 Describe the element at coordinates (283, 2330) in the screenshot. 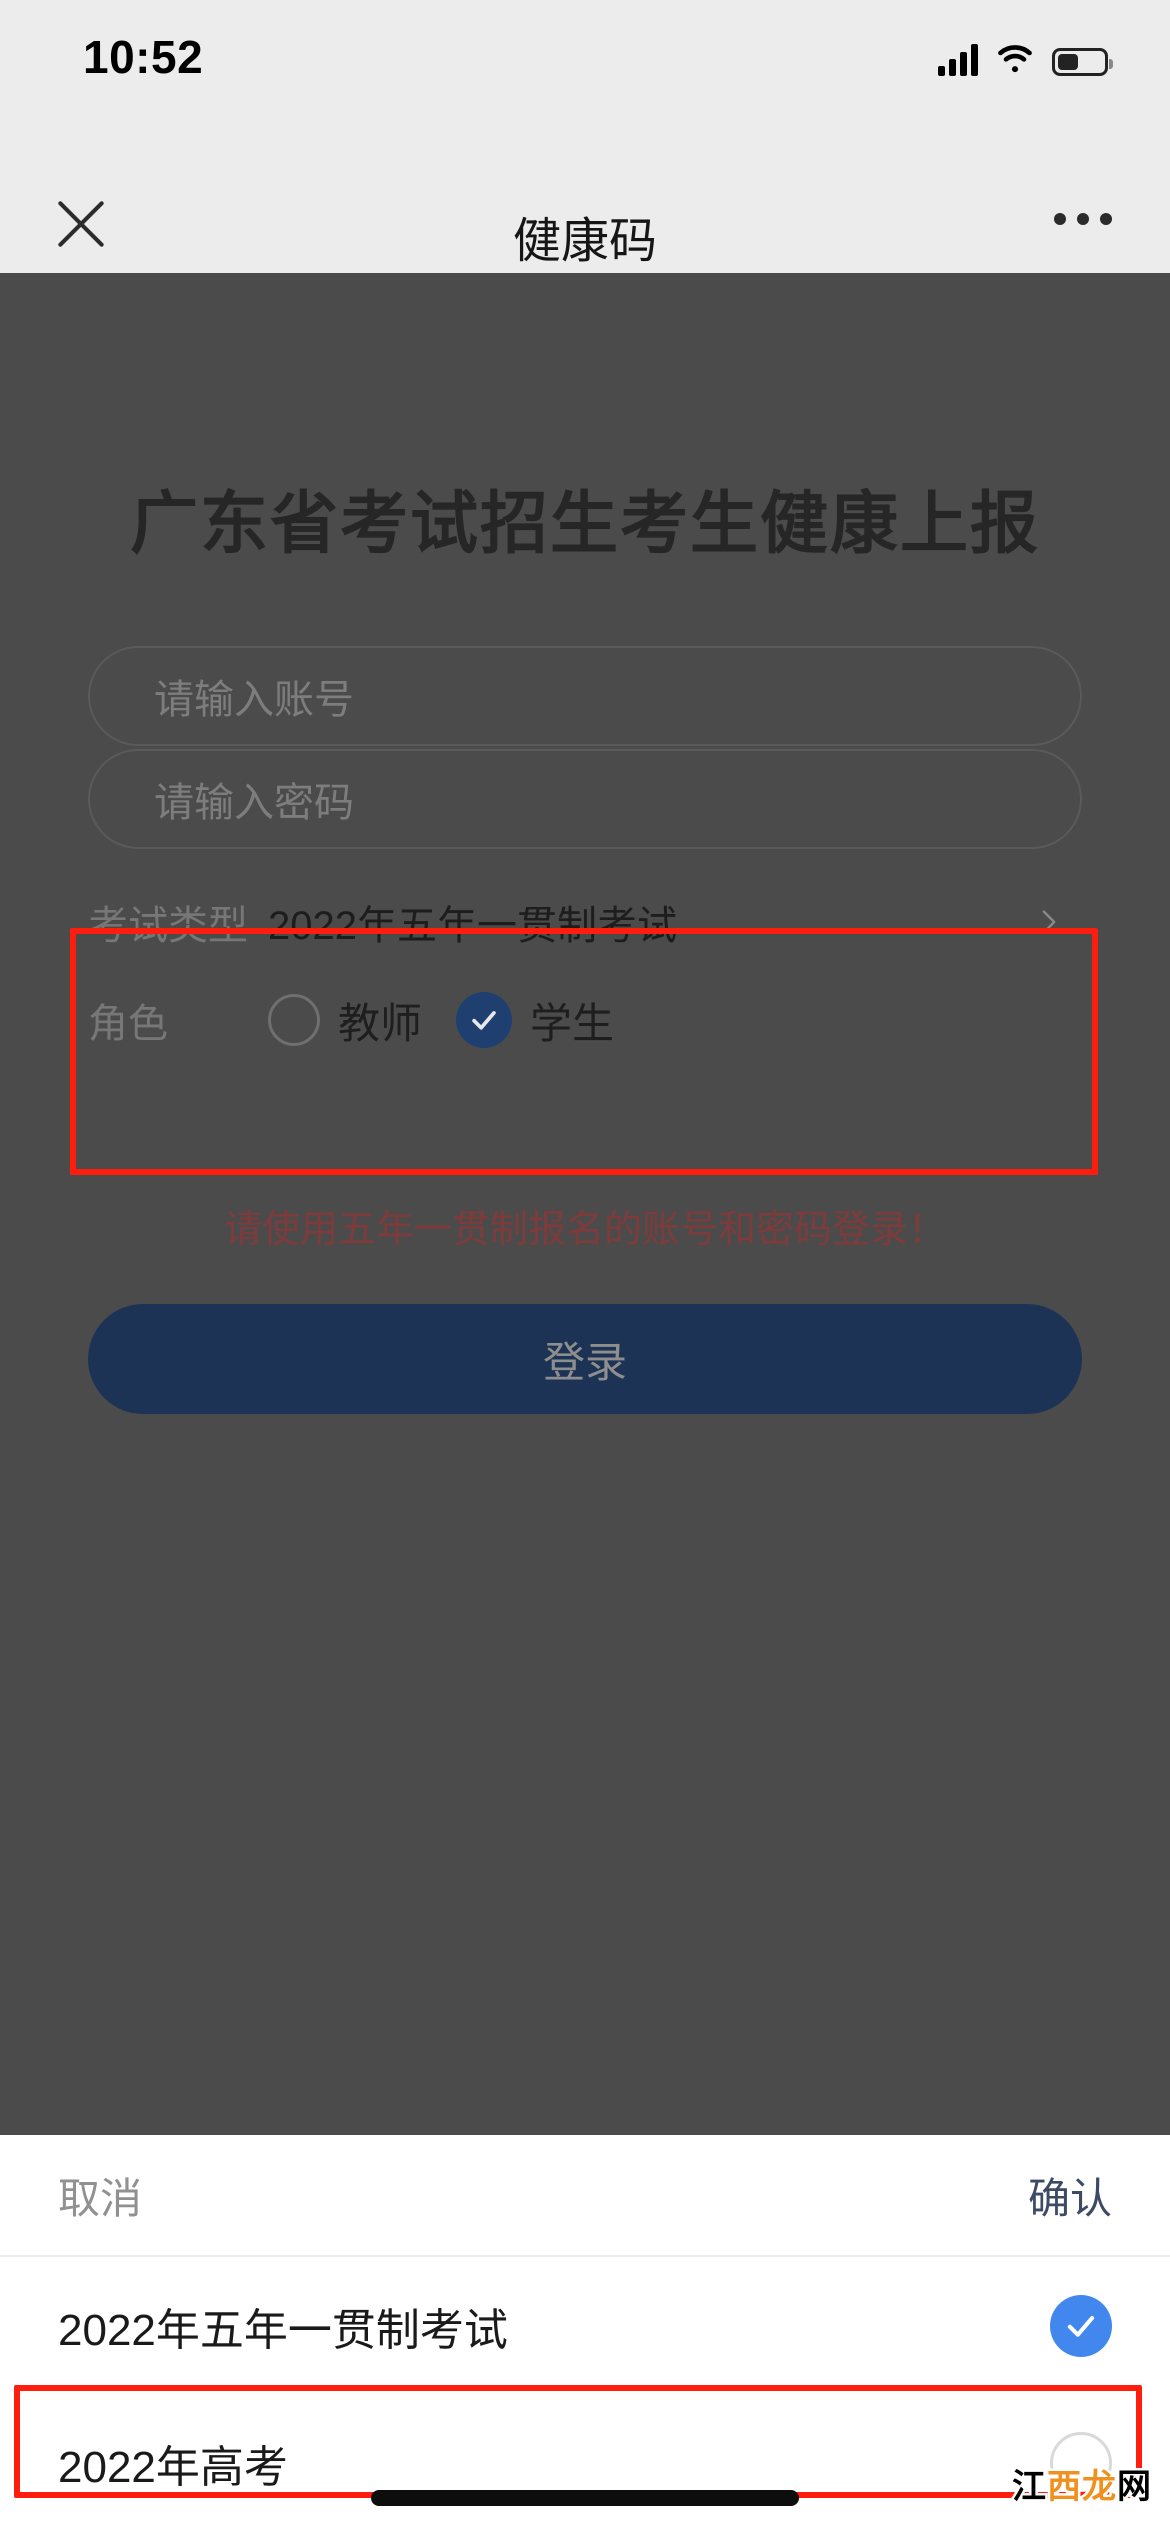

I see `picker-option-label: 2022年五年一贯制考试` at that location.